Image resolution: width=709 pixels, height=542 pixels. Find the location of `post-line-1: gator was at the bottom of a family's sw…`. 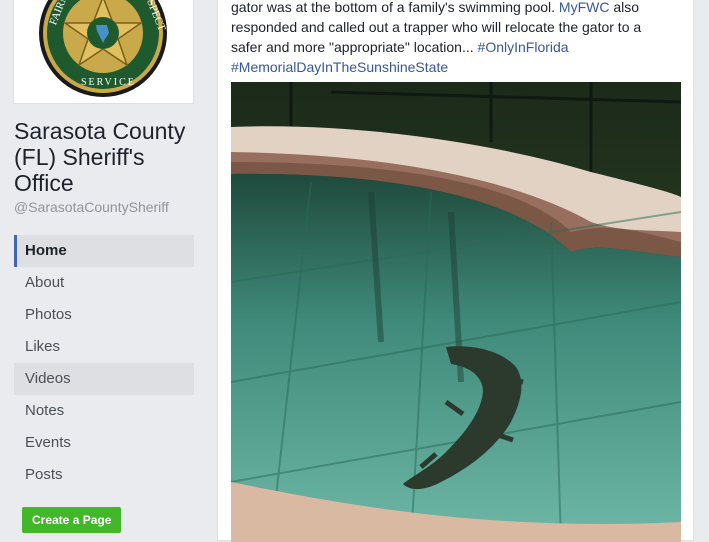

post-line-1: gator was at the bottom of a family's sw… is located at coordinates (393, 7).